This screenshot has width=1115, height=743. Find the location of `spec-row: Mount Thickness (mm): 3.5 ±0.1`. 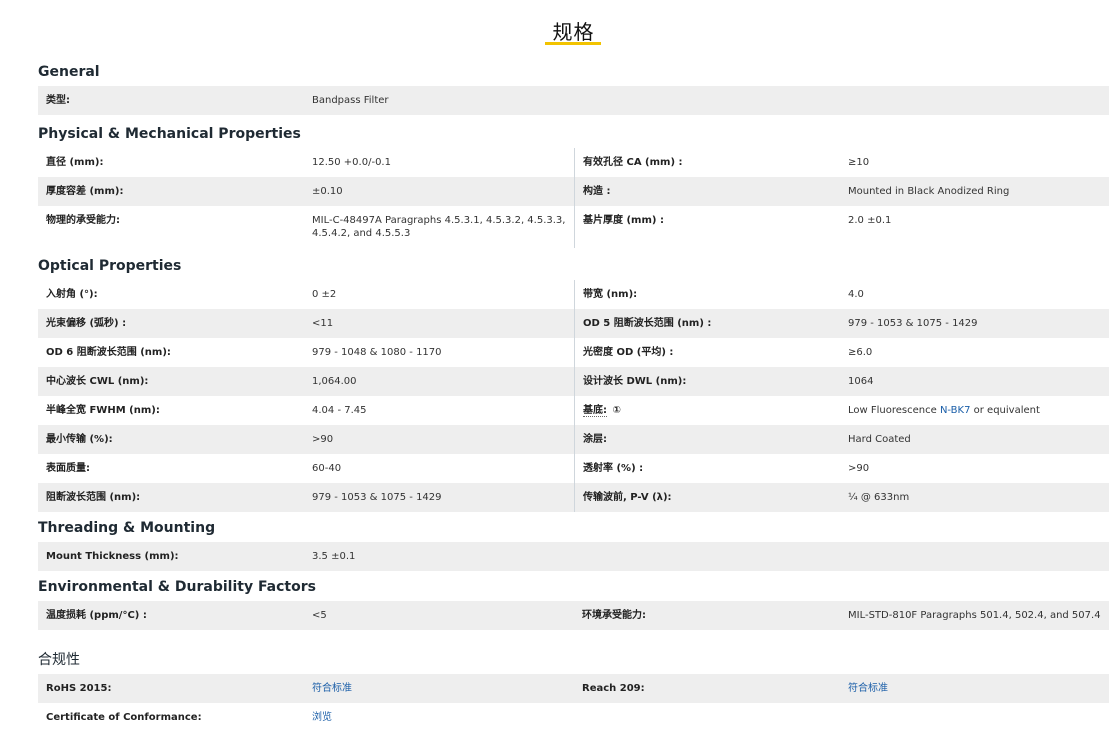

spec-row: Mount Thickness (mm): 3.5 ±0.1 is located at coordinates (573, 556).